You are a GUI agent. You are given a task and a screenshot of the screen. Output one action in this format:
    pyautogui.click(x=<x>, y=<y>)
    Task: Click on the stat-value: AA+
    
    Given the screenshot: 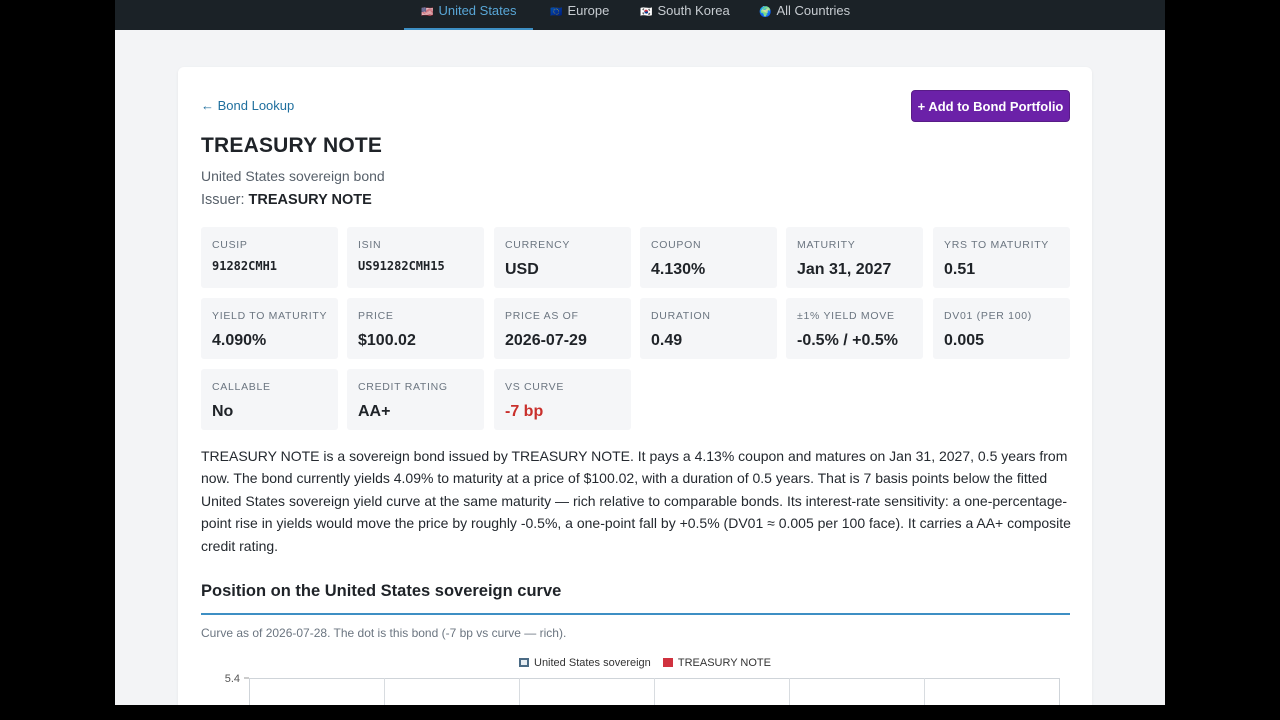 What is the action you would take?
    pyautogui.click(x=374, y=411)
    